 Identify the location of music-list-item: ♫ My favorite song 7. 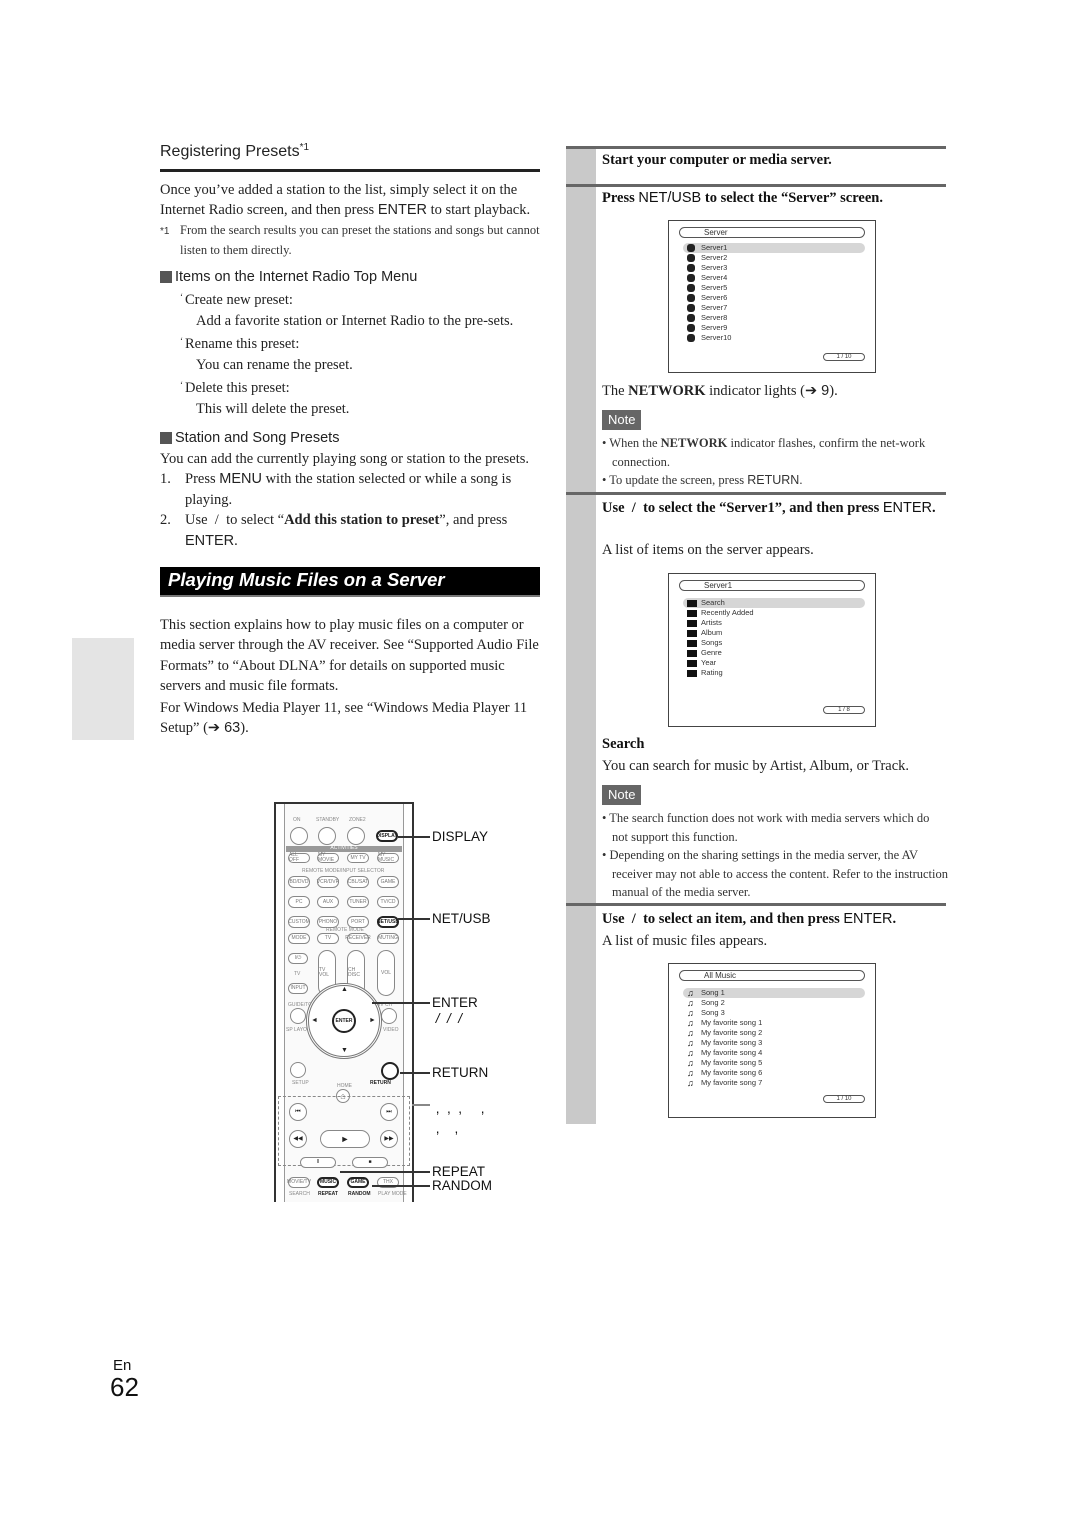
(774, 1083).